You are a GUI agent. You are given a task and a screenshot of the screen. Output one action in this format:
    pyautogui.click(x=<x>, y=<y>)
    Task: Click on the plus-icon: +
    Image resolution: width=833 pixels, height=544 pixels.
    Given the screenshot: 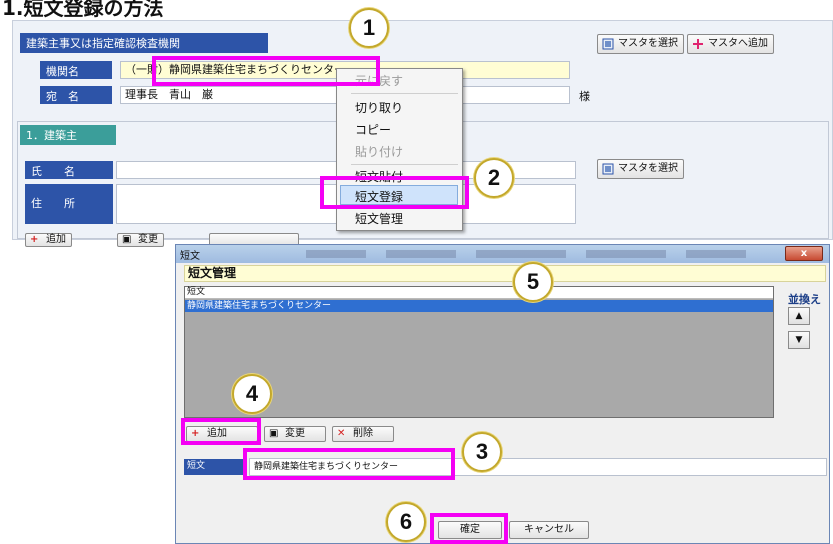 What is the action you would take?
    pyautogui.click(x=34, y=239)
    